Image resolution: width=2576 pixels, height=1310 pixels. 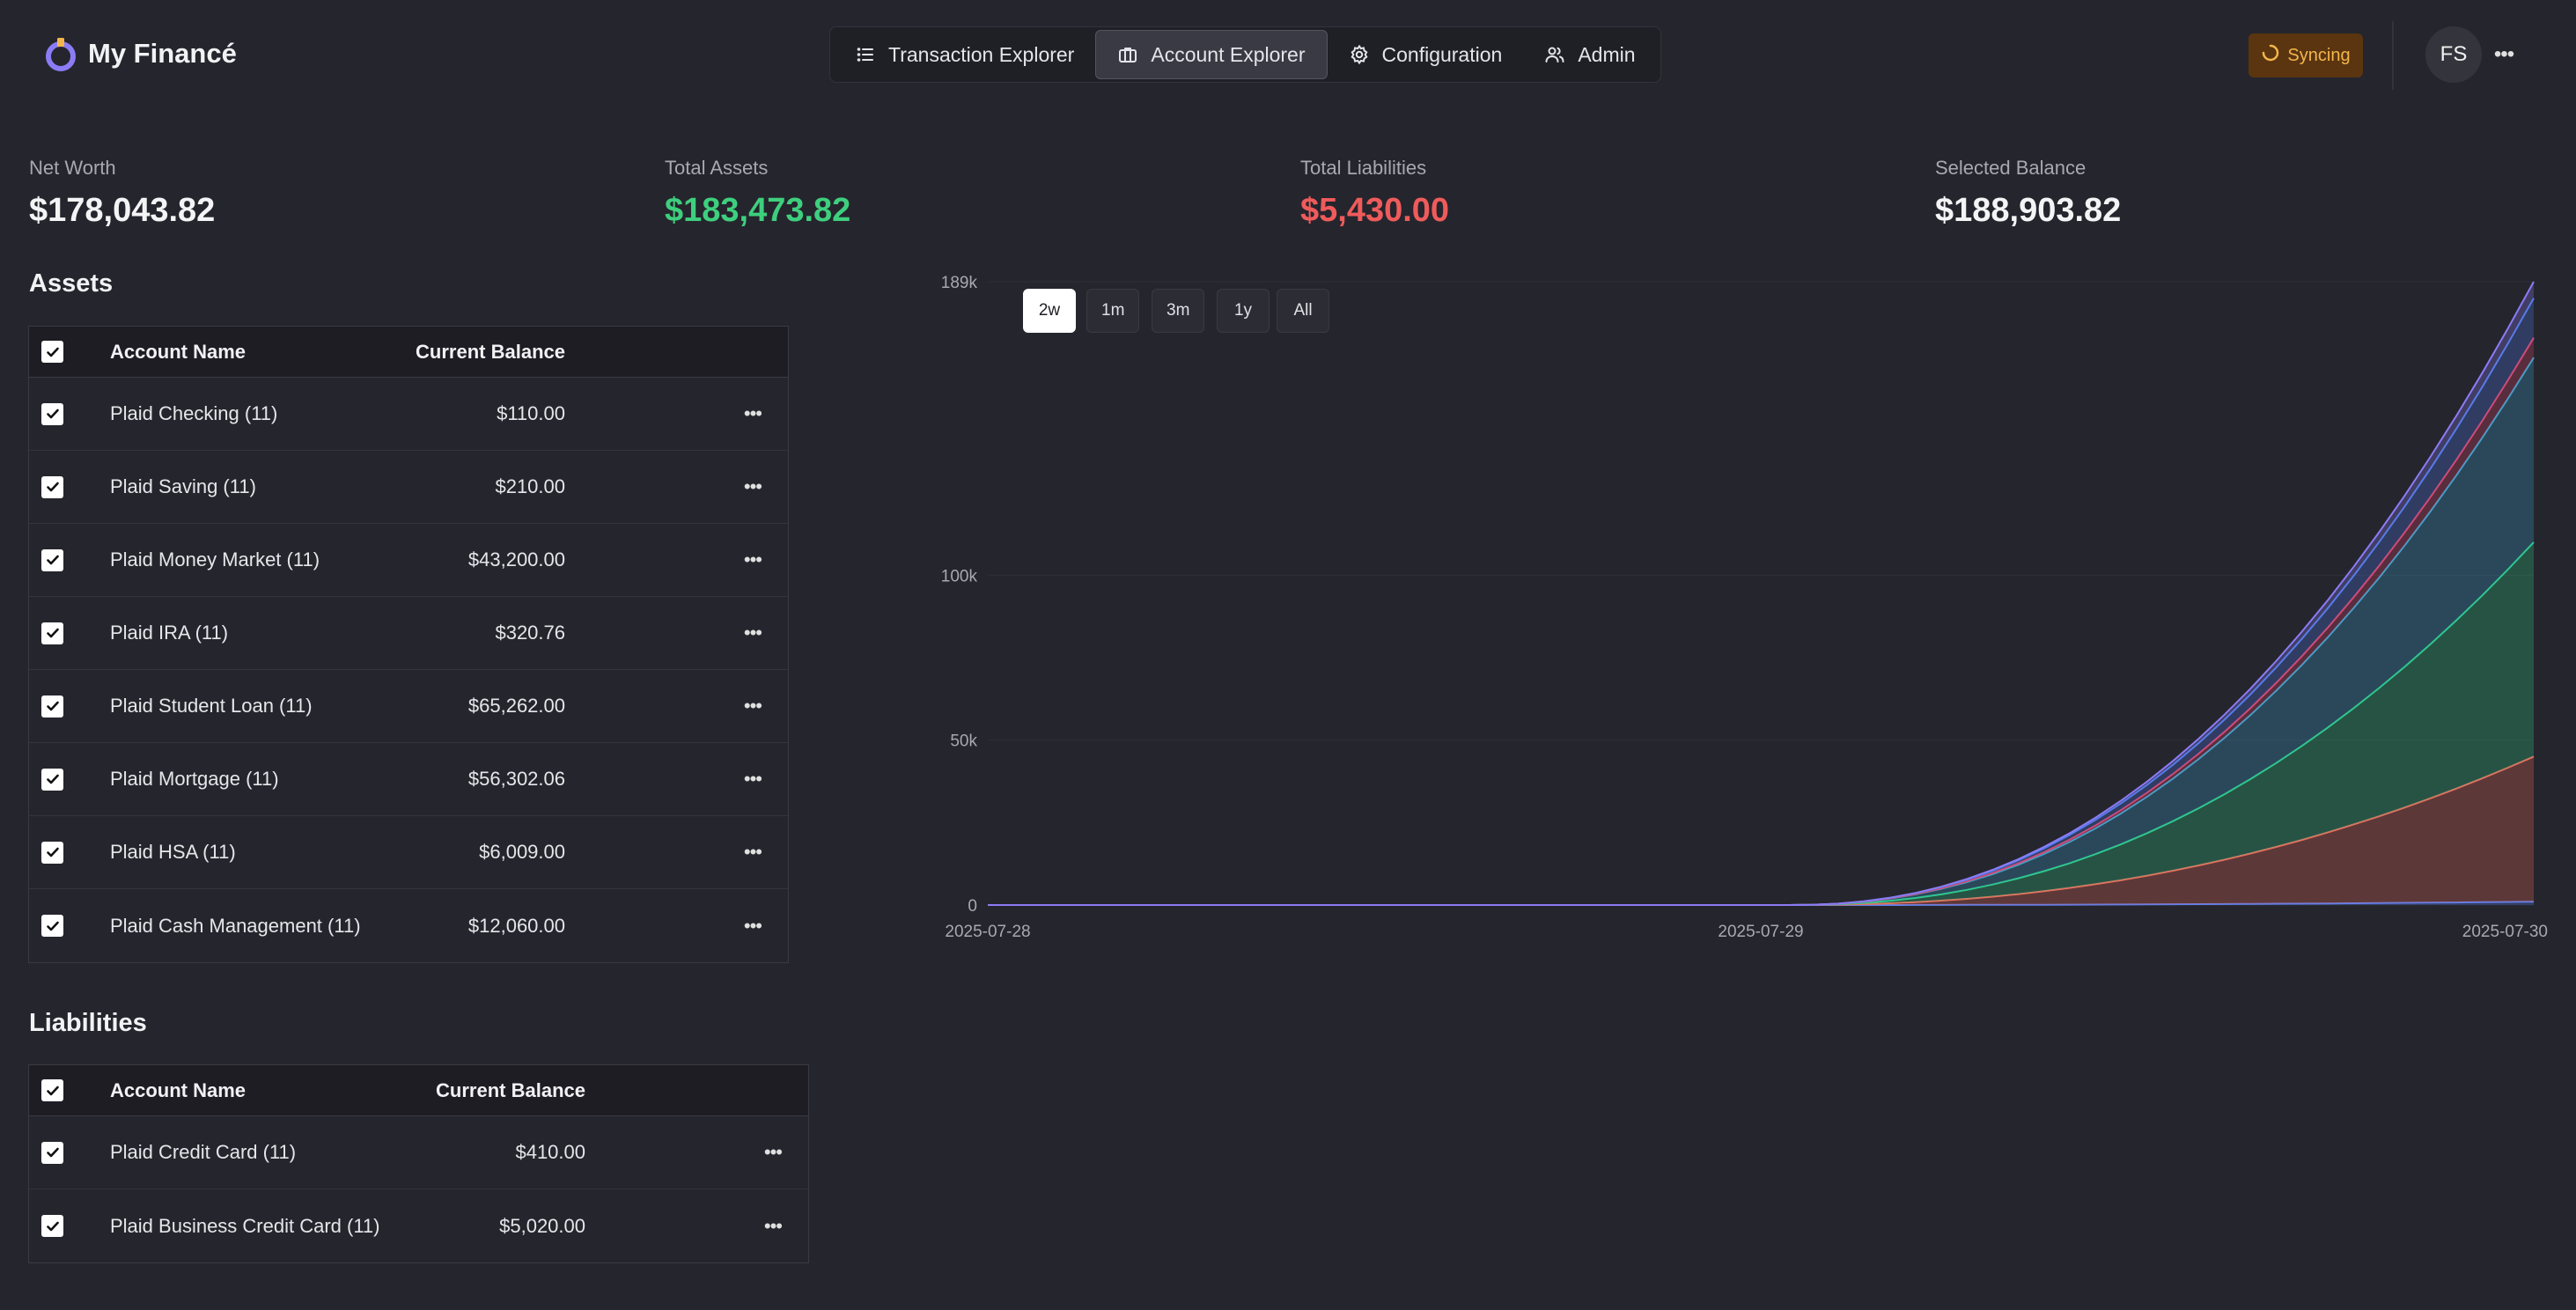 I want to click on x-tick-label: 2025-07-30, so click(x=2505, y=932).